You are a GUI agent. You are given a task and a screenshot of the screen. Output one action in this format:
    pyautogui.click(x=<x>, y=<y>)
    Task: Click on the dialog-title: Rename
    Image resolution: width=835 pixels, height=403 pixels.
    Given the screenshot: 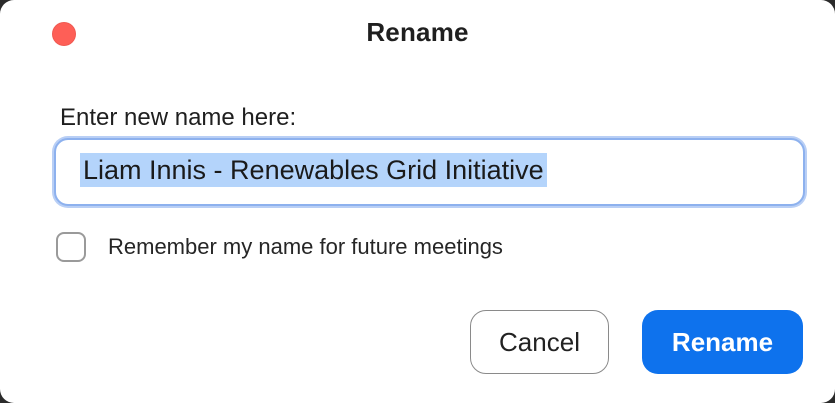 What is the action you would take?
    pyautogui.click(x=417, y=32)
    